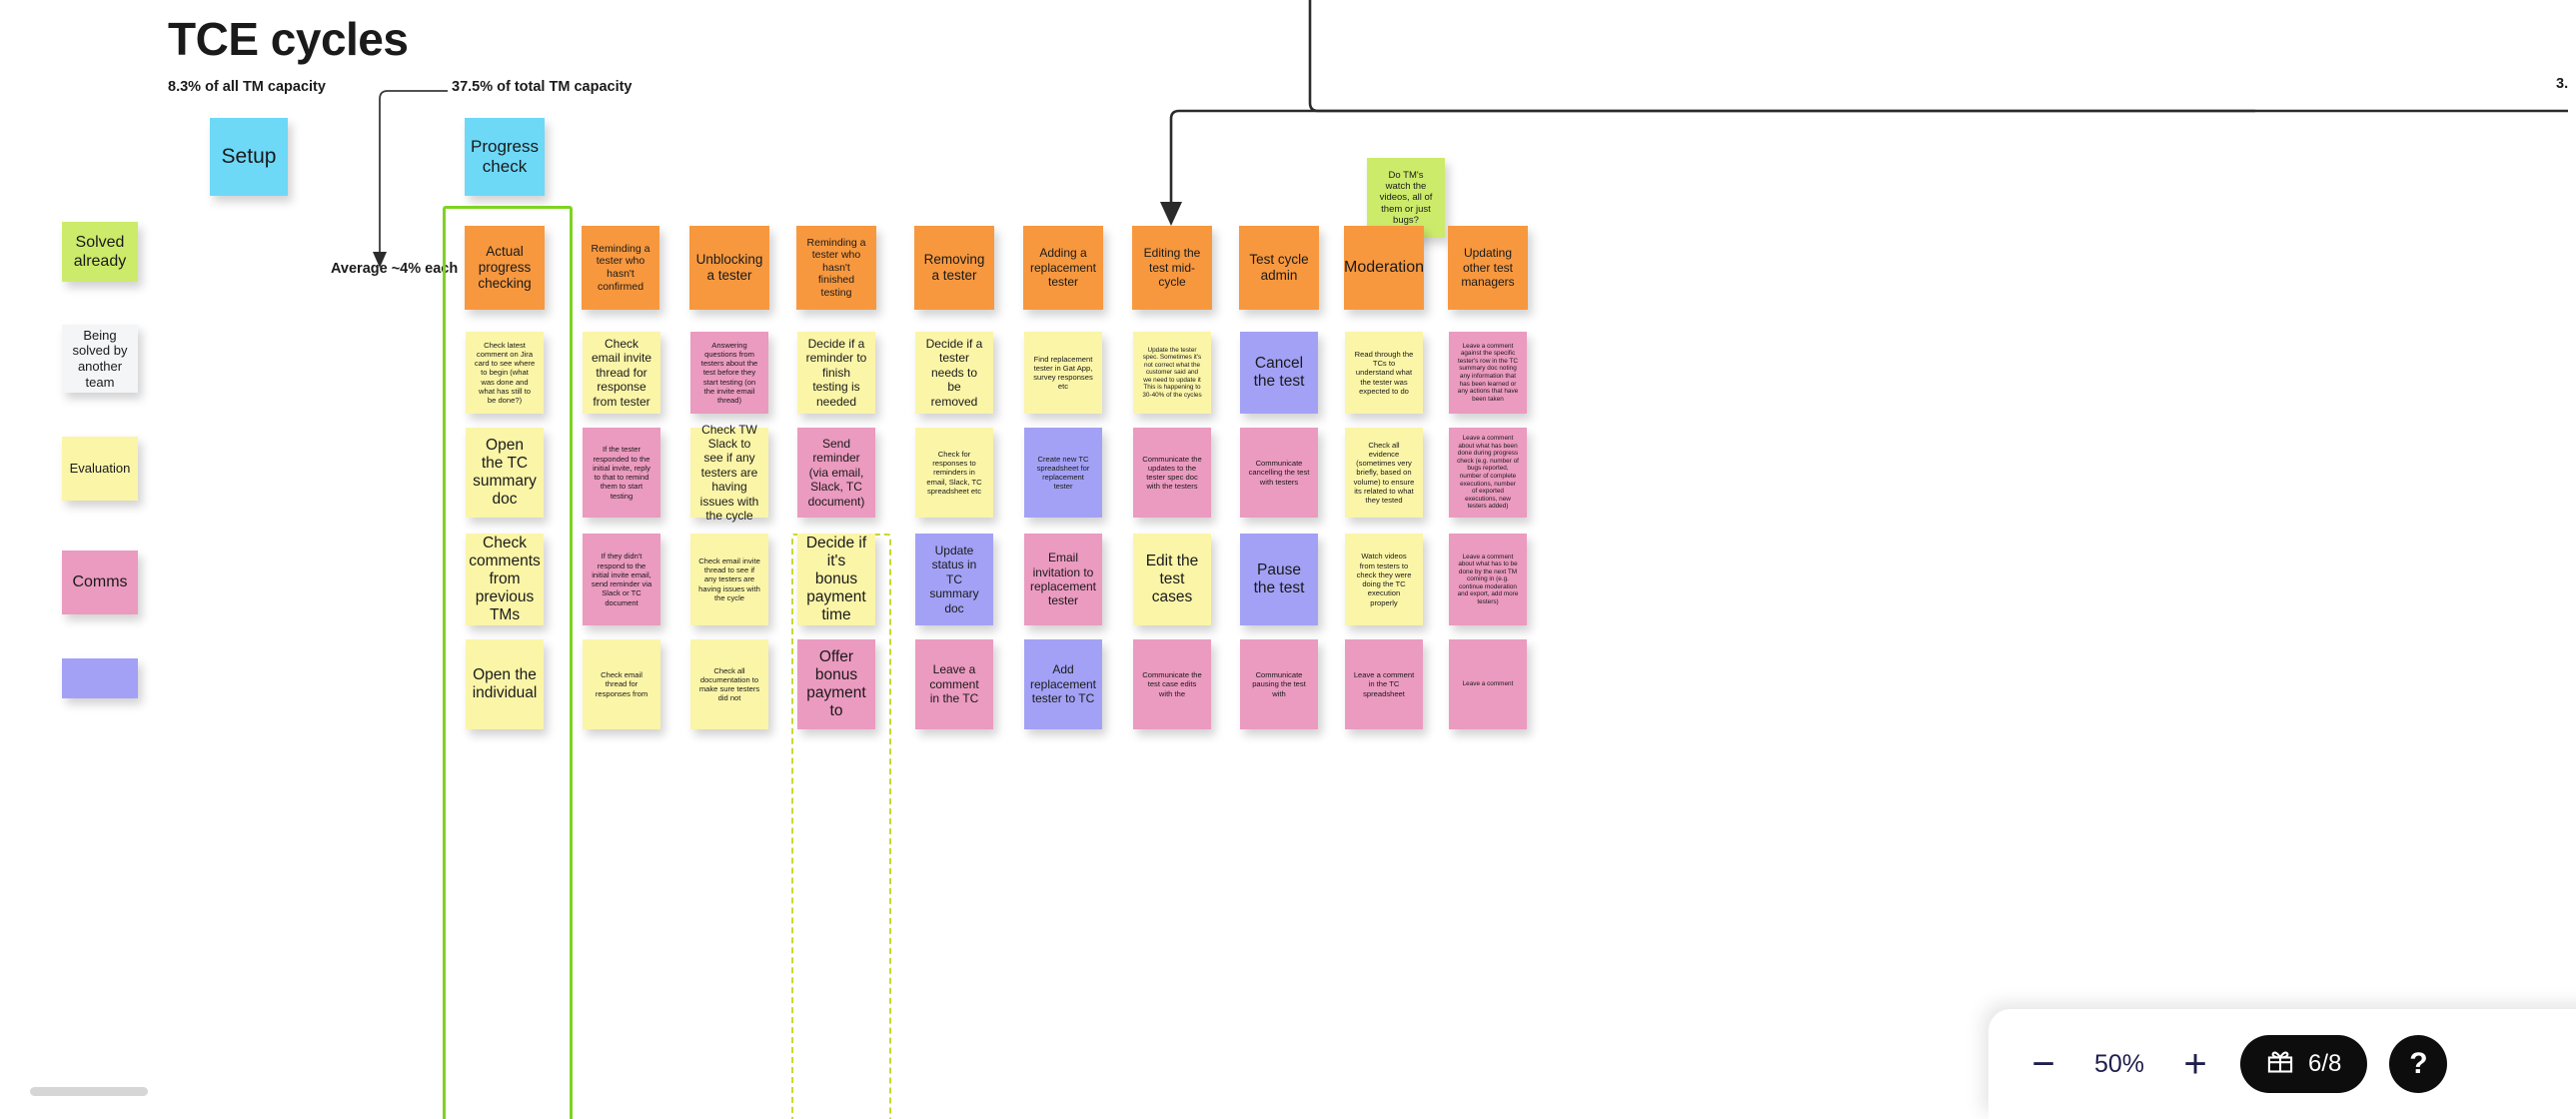 Image resolution: width=2576 pixels, height=1119 pixels. Describe the element at coordinates (1172, 684) in the screenshot. I see `card-c7-r4: Communicate the test case edits with the` at that location.